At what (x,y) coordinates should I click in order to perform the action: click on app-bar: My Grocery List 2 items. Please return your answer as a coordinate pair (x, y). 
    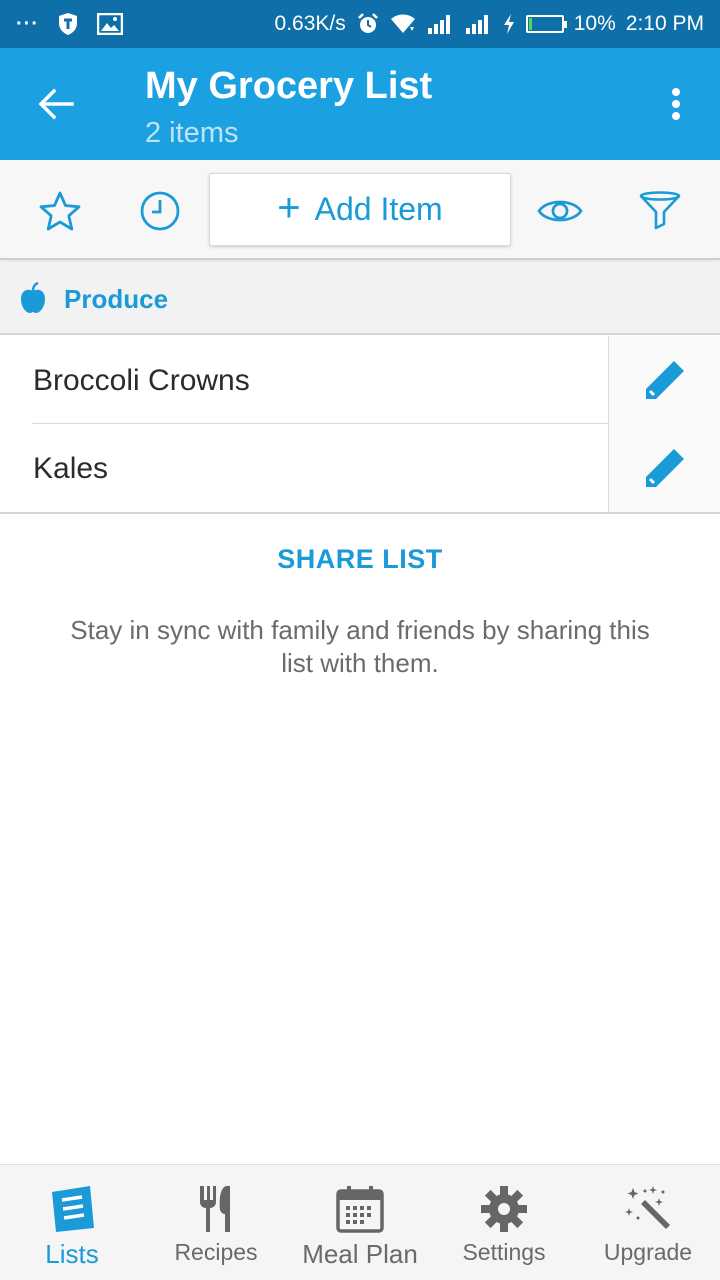
    Looking at the image, I should click on (360, 104).